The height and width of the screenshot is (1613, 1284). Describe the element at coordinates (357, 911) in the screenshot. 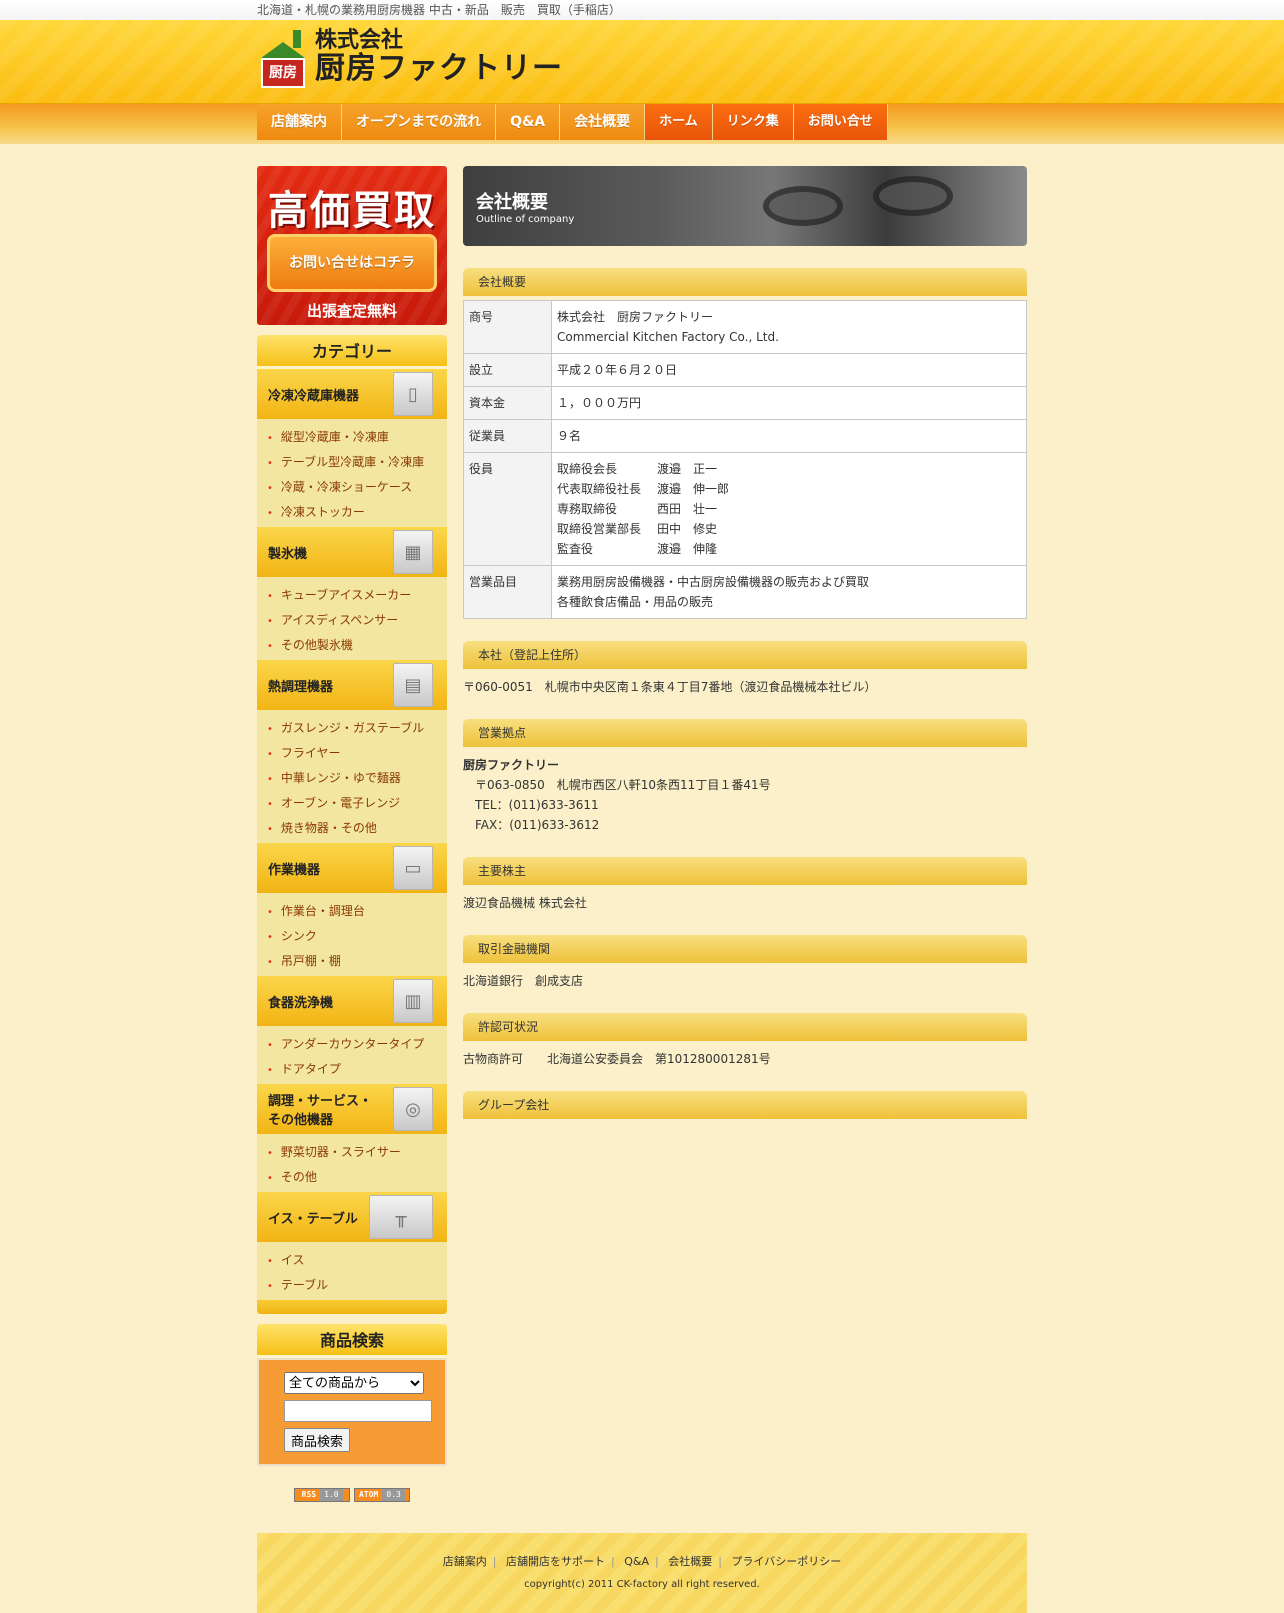

I see `category-link: • 作業台・調理台` at that location.